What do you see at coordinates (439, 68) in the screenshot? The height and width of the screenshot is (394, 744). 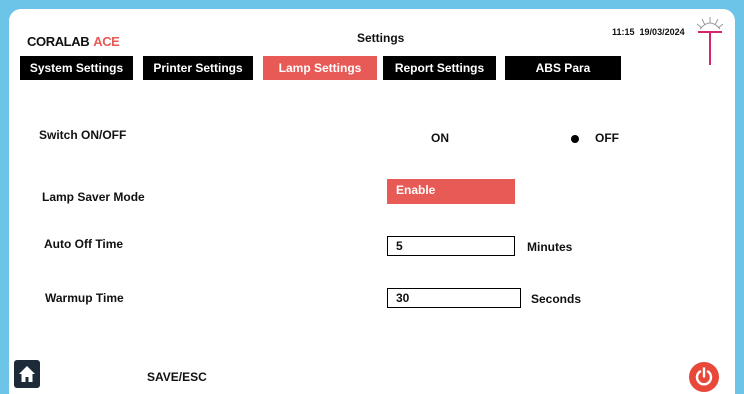 I see `tab-report-settings: Report Settings` at bounding box center [439, 68].